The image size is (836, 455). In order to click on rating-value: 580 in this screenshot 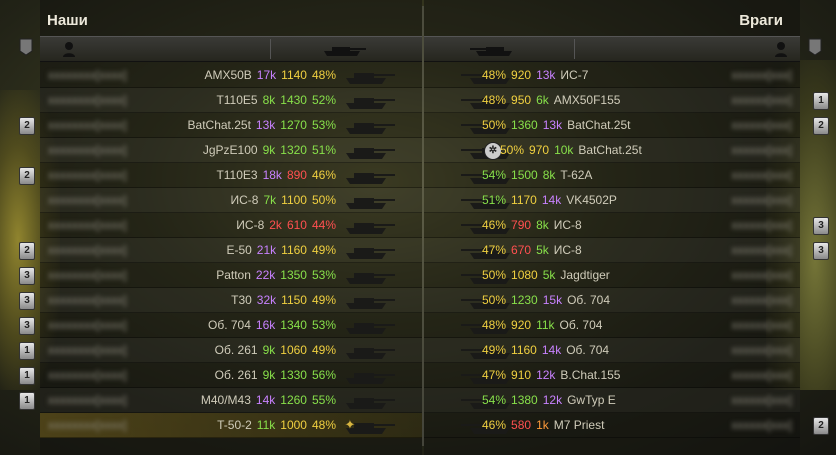, I will do `click(521, 425)`.